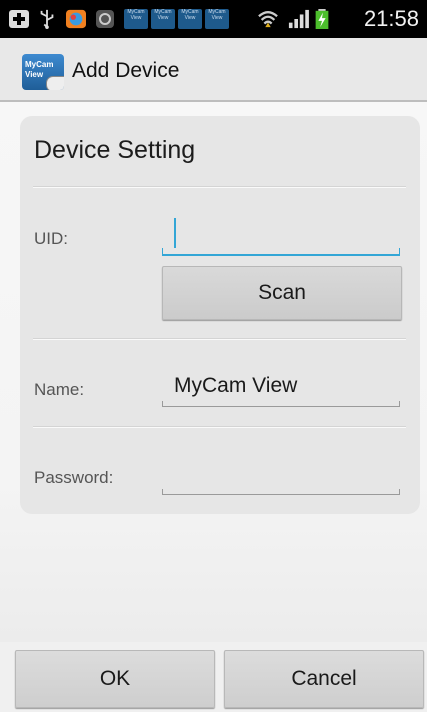  What do you see at coordinates (175, 233) in the screenshot?
I see `text-cursor` at bounding box center [175, 233].